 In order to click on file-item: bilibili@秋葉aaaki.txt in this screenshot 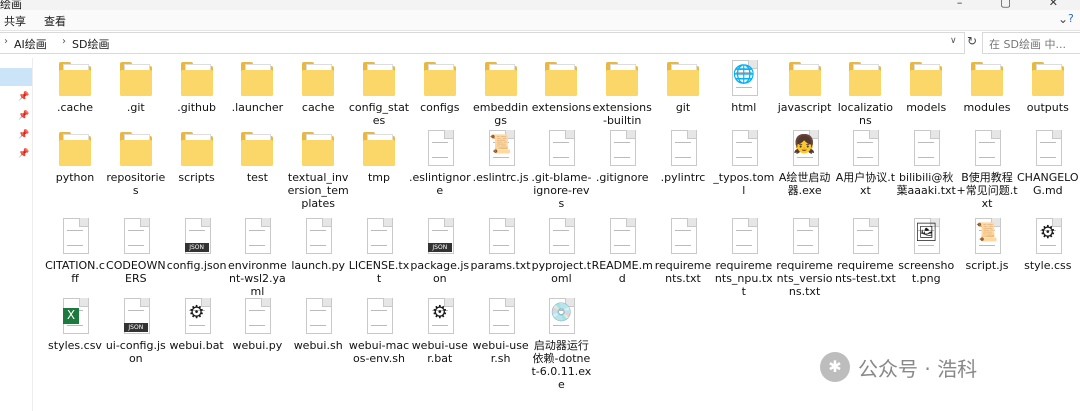, I will do `click(926, 162)`.